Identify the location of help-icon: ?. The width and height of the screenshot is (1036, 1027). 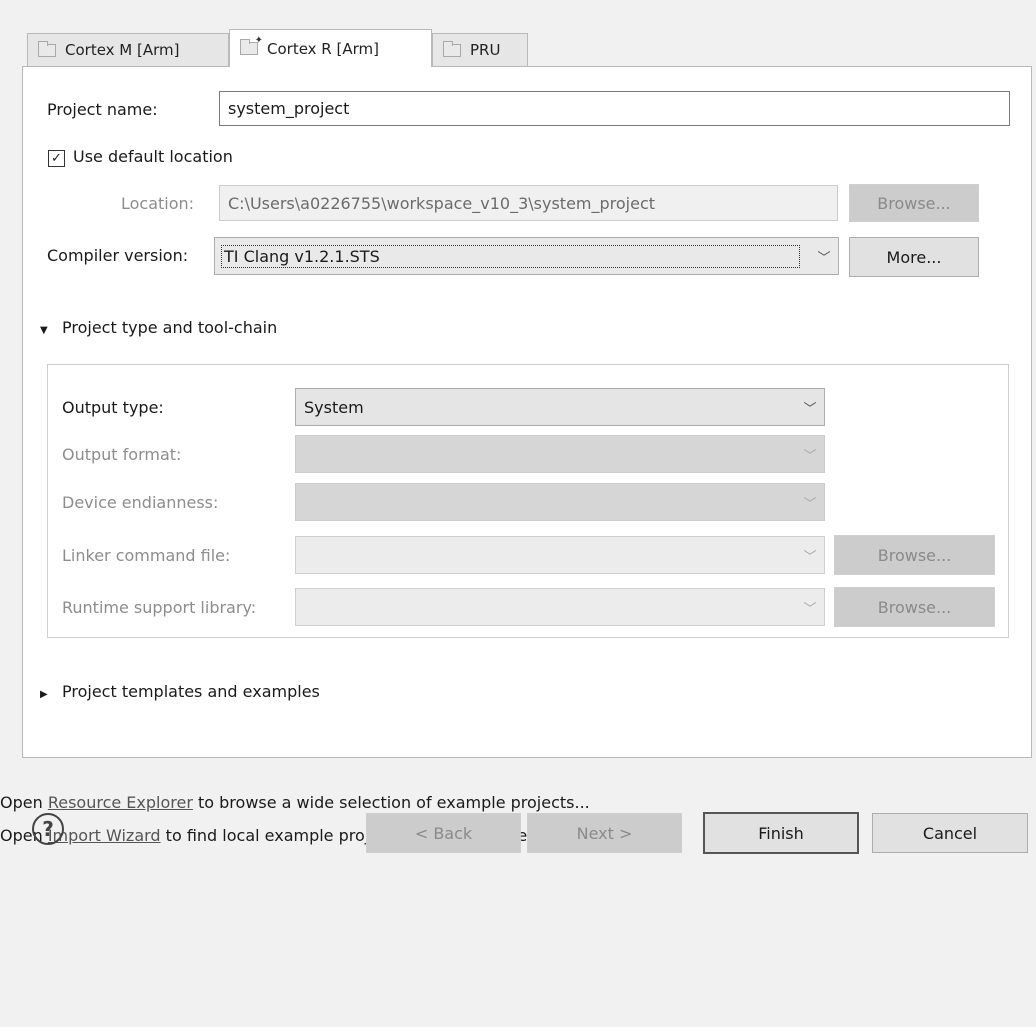
(48, 829).